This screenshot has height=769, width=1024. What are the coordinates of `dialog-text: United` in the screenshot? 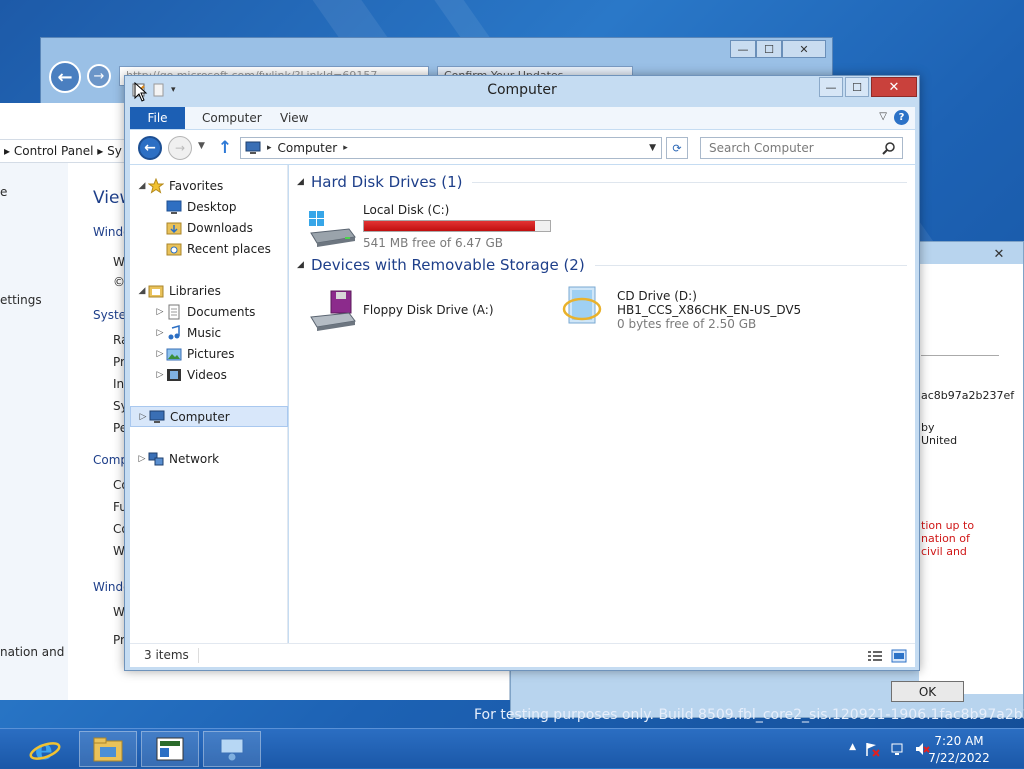 It's located at (939, 440).